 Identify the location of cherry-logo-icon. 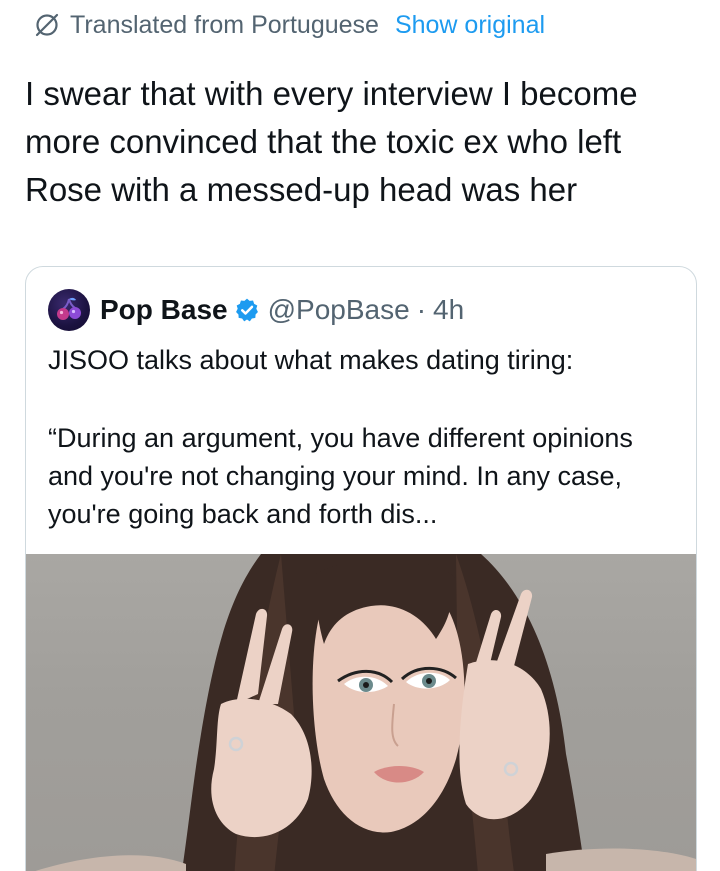
(69, 308).